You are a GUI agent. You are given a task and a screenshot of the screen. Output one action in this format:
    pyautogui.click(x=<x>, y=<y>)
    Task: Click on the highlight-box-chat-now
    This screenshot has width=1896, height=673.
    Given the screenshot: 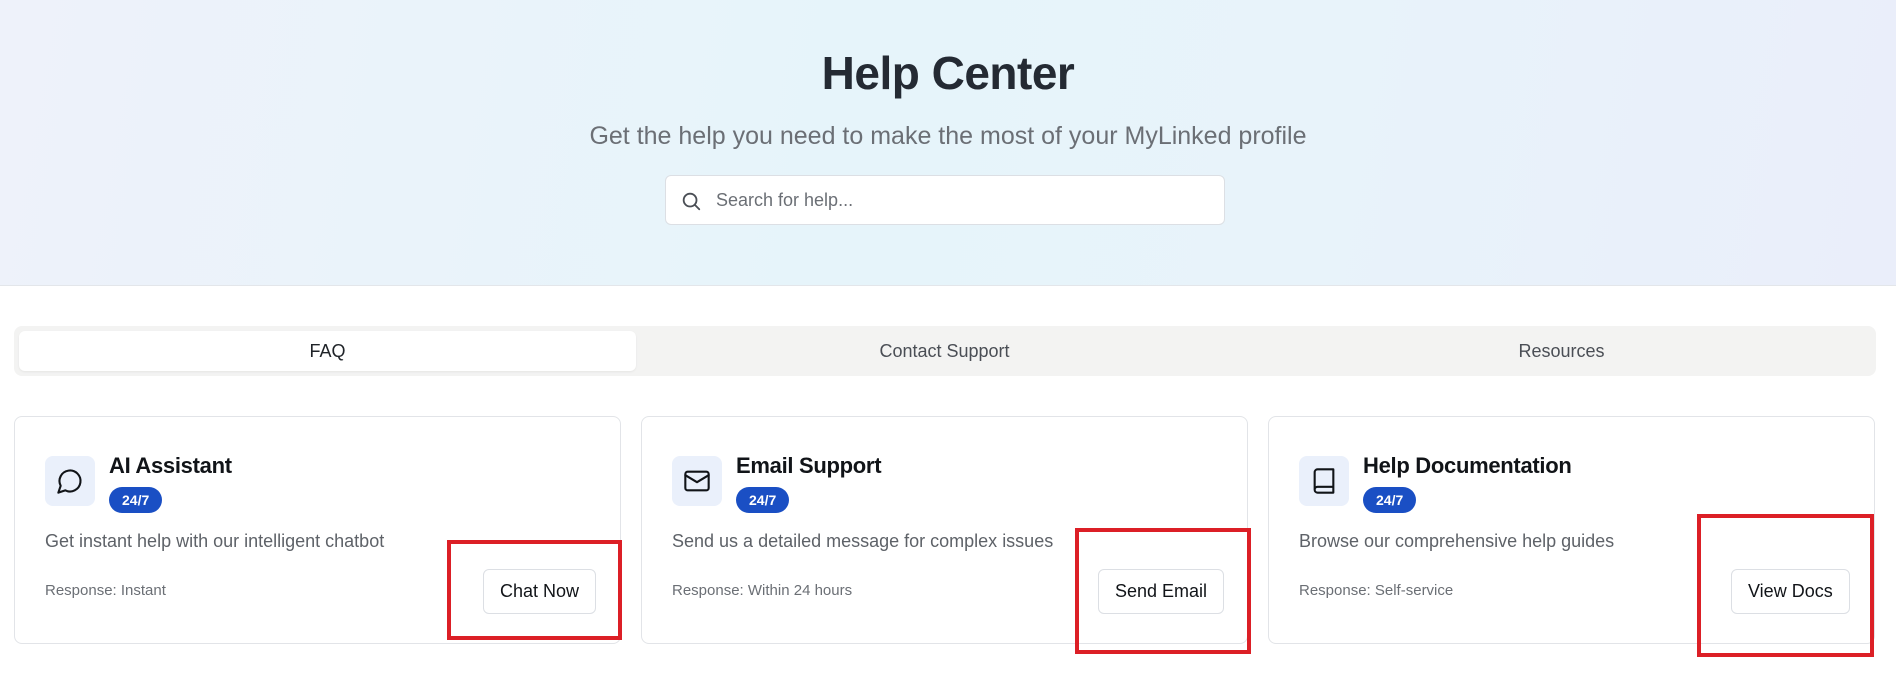 What is the action you would take?
    pyautogui.click(x=534, y=590)
    